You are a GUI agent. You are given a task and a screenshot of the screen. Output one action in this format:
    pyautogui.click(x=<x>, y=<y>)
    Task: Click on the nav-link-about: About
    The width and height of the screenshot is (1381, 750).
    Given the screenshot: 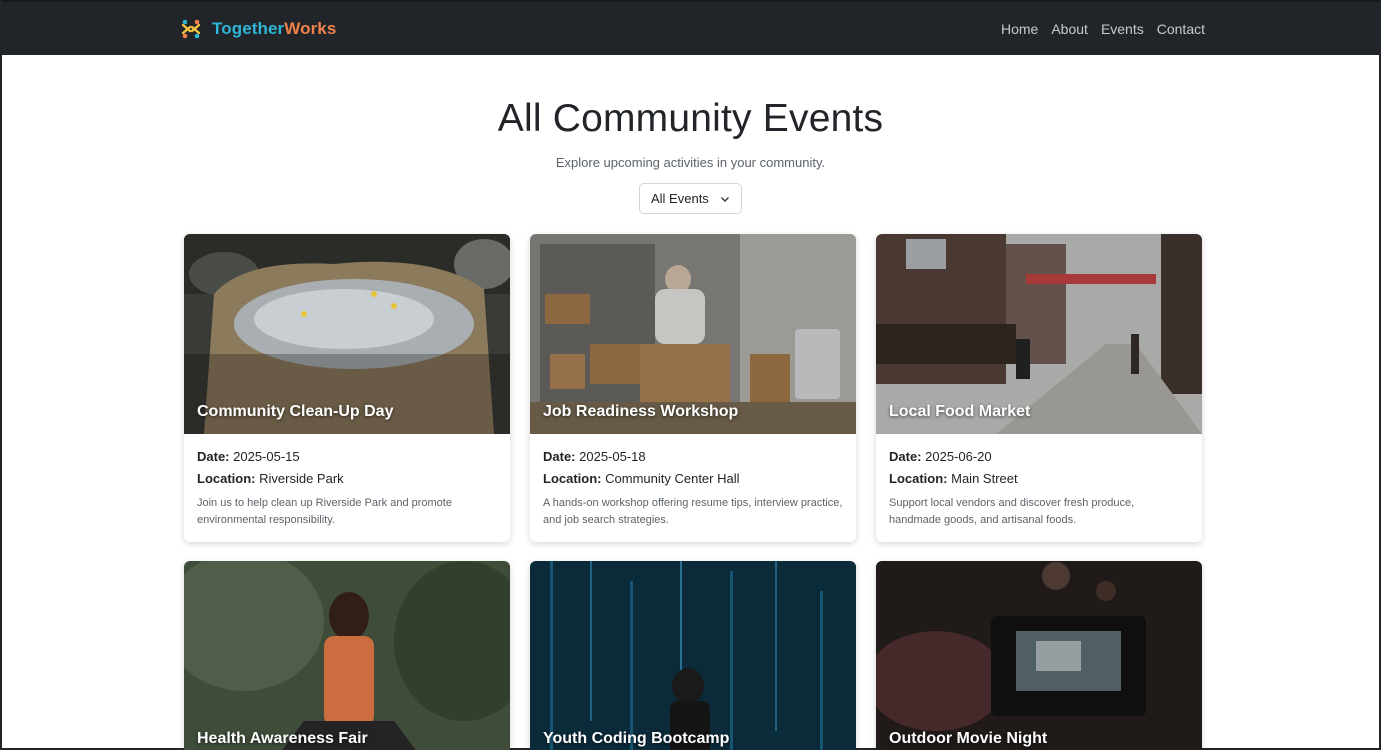 What is the action you would take?
    pyautogui.click(x=1069, y=29)
    